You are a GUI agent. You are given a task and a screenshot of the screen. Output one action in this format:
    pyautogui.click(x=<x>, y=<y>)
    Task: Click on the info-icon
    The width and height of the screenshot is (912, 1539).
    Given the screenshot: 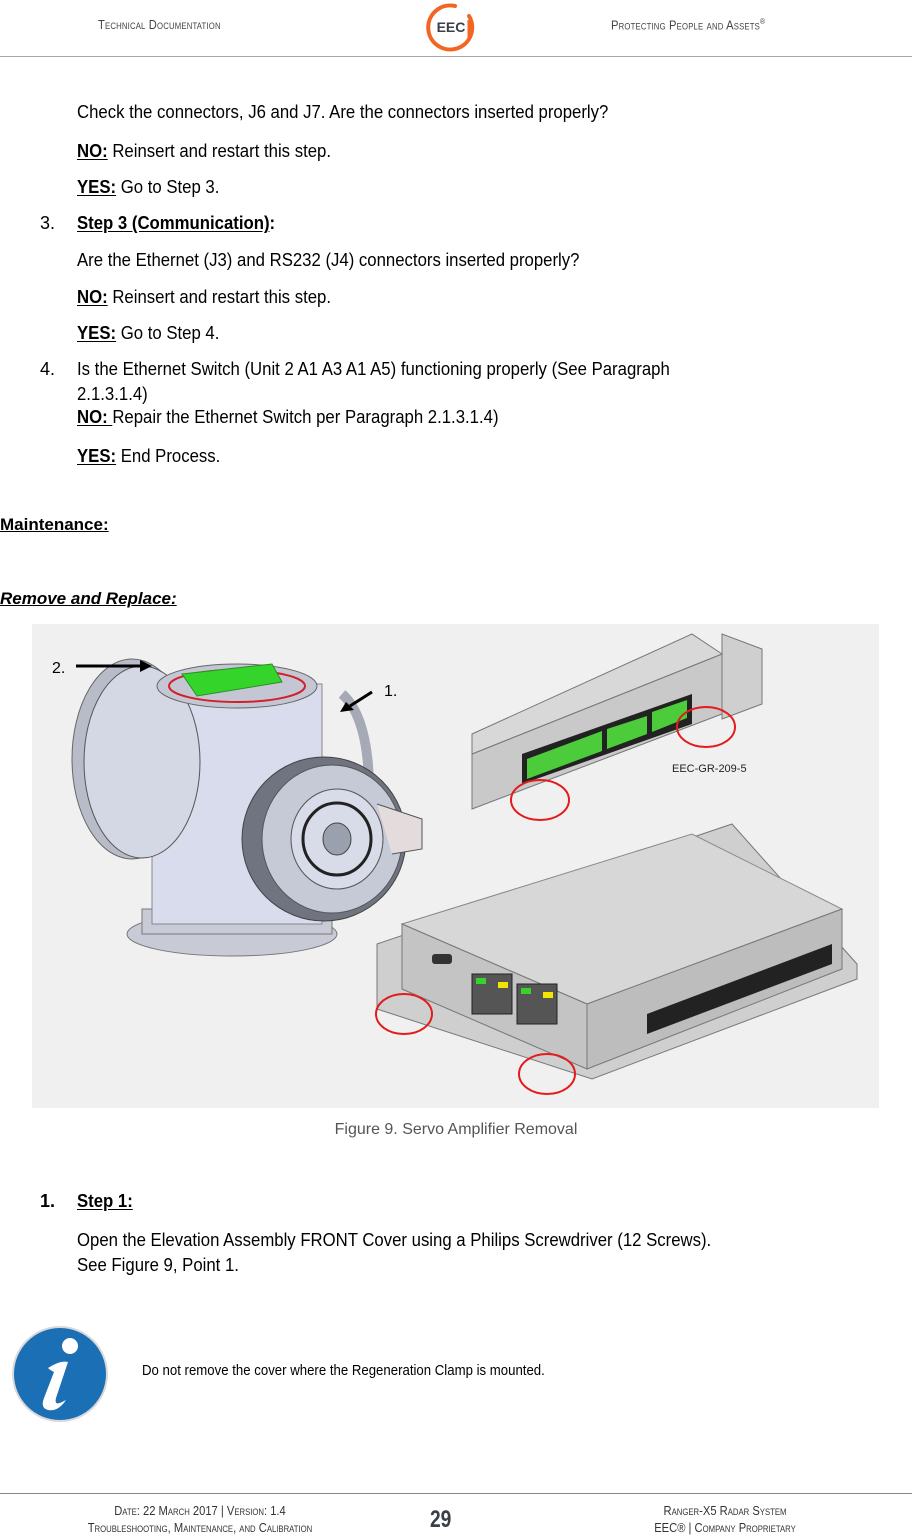 What is the action you would take?
    pyautogui.click(x=60, y=1374)
    